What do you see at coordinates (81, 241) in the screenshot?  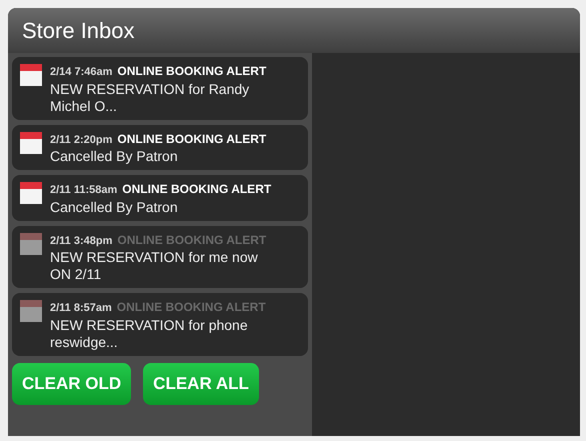 I see `message-time: 2/11 3:48pm` at bounding box center [81, 241].